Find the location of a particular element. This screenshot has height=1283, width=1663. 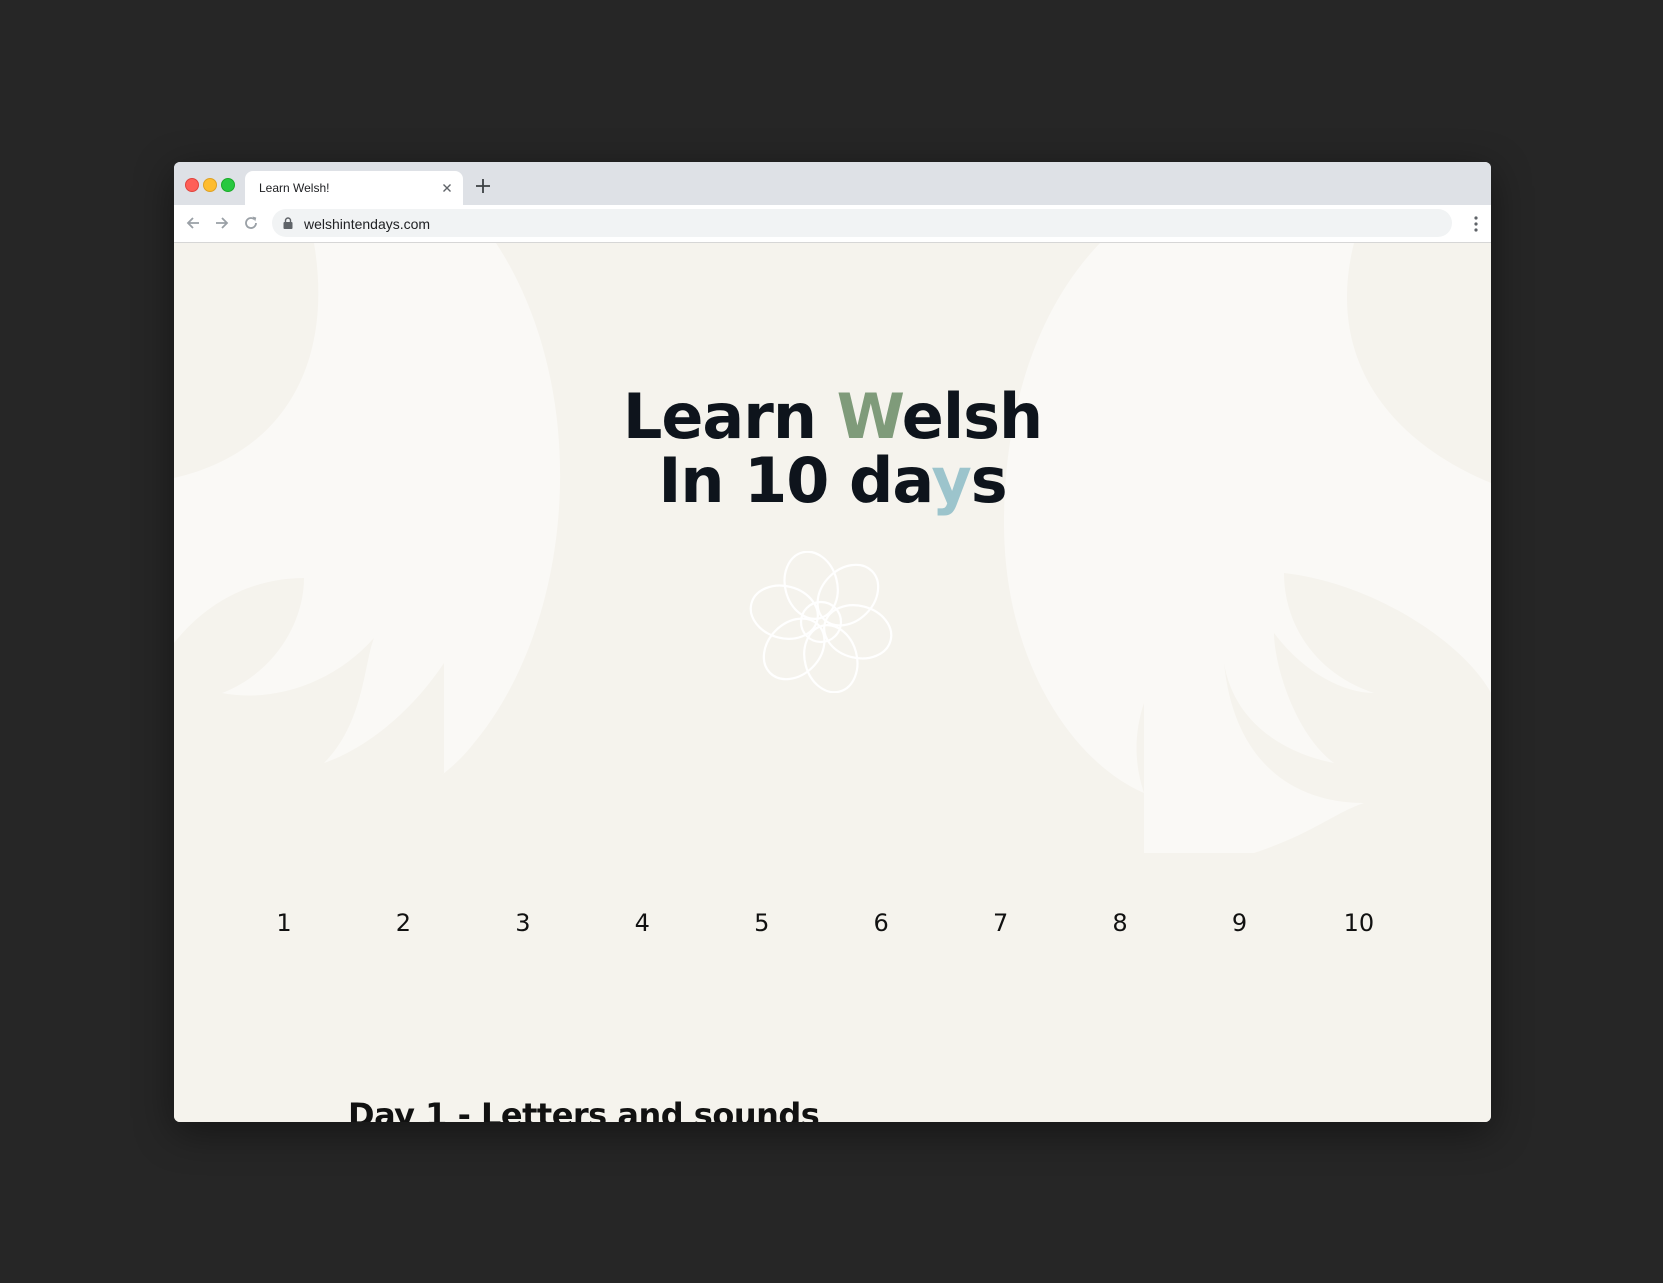

day-link-8: 8 is located at coordinates (1120, 923).